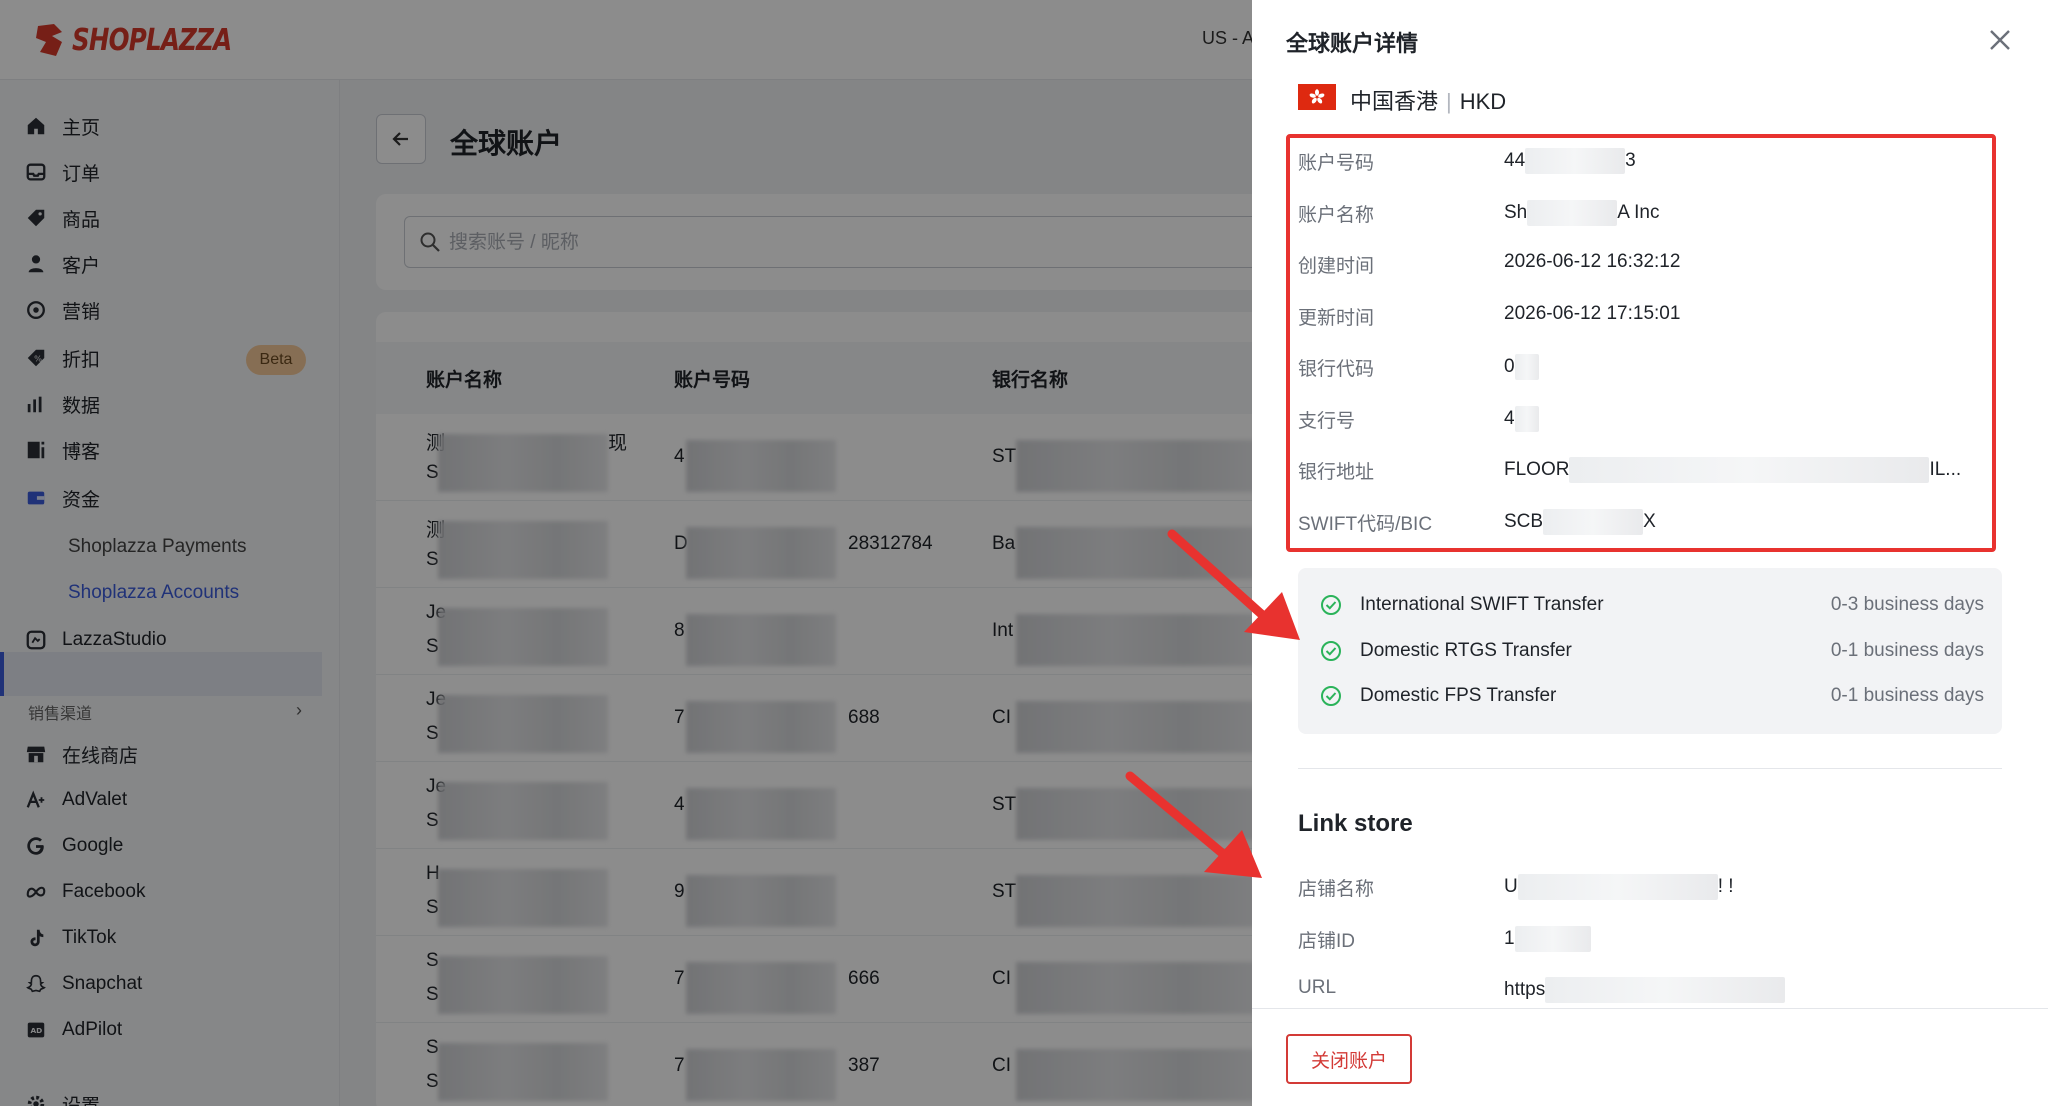 The image size is (2048, 1106). Describe the element at coordinates (1327, 941) in the screenshot. I see `store-detail-label: 店铺ID` at that location.